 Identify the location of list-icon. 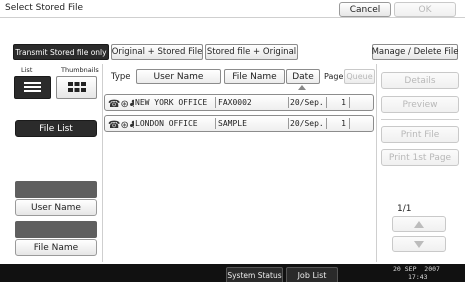
(32, 87).